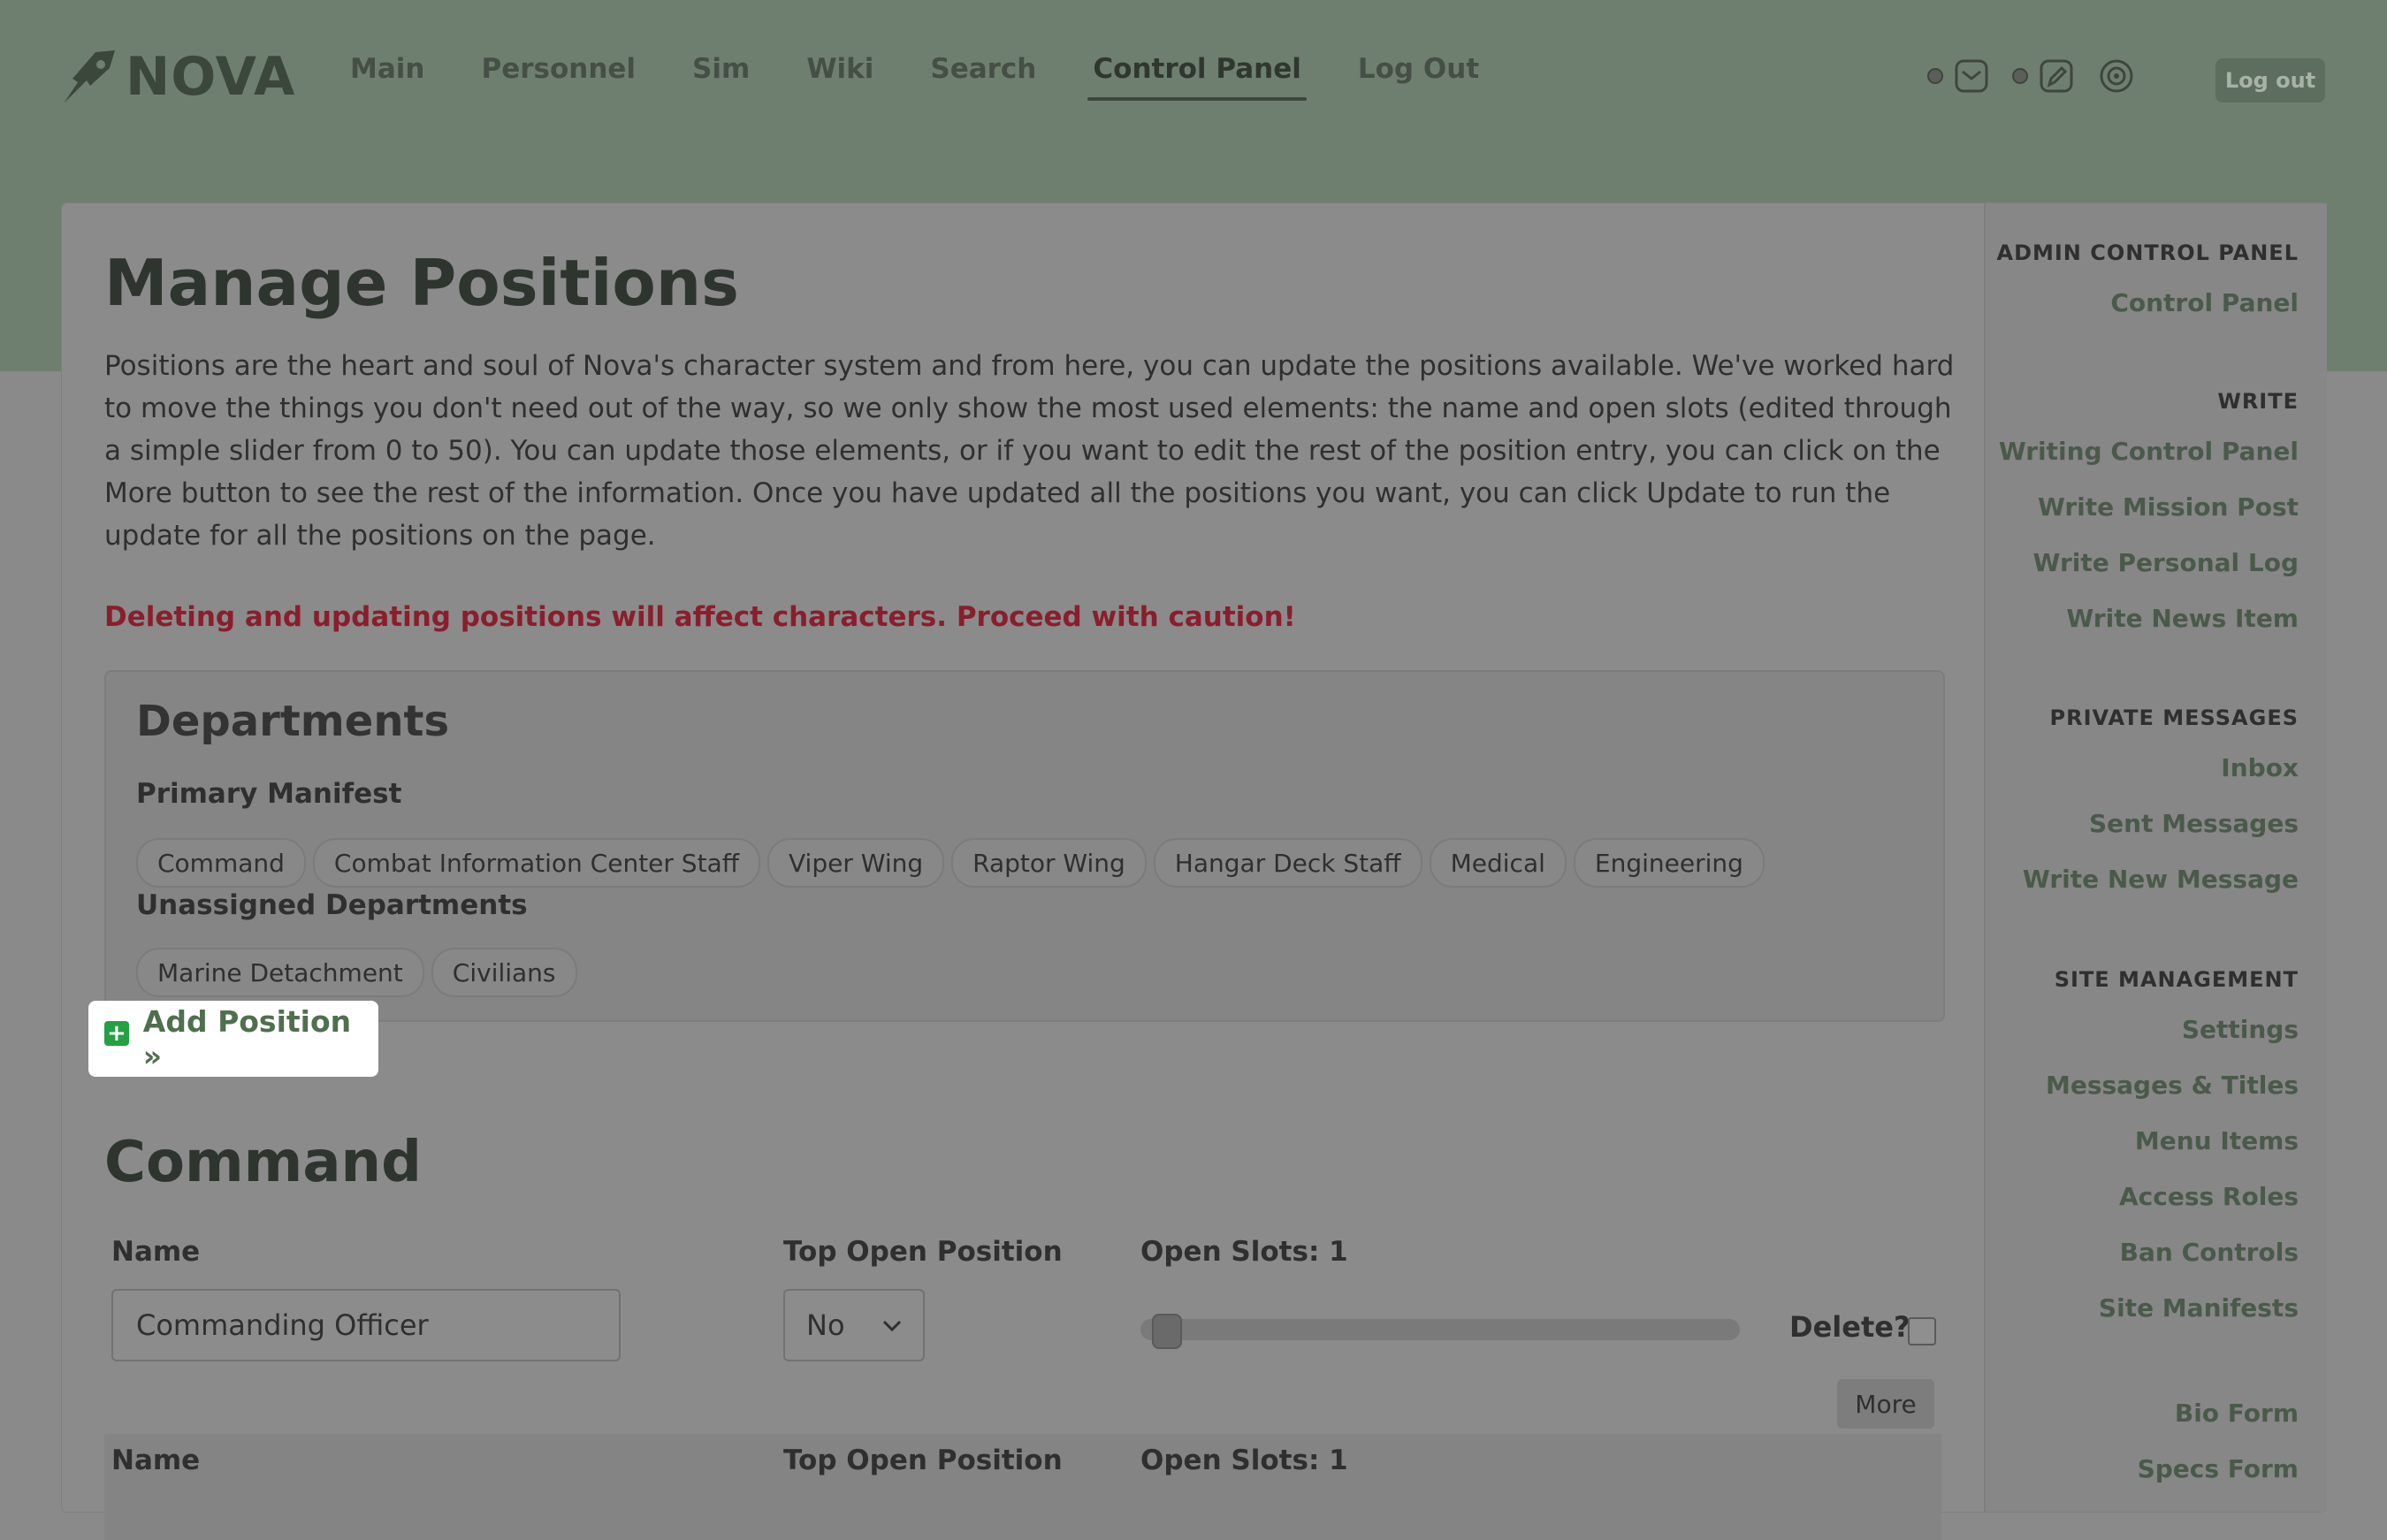  I want to click on brand-name: NOVA, so click(211, 77).